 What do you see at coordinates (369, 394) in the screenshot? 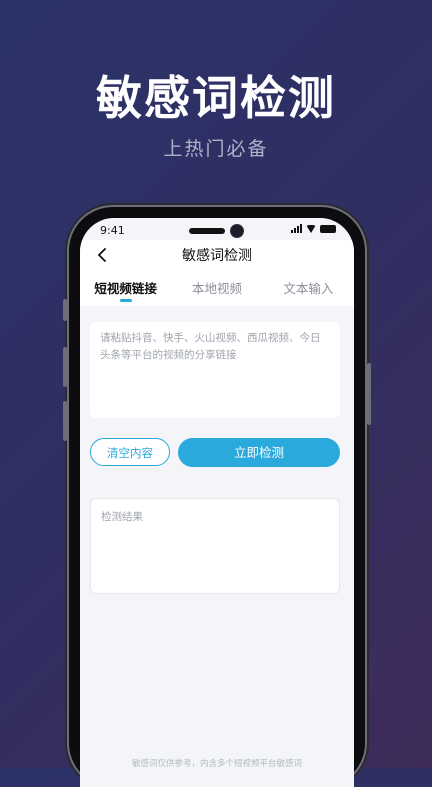
I see `phone-power-button` at bounding box center [369, 394].